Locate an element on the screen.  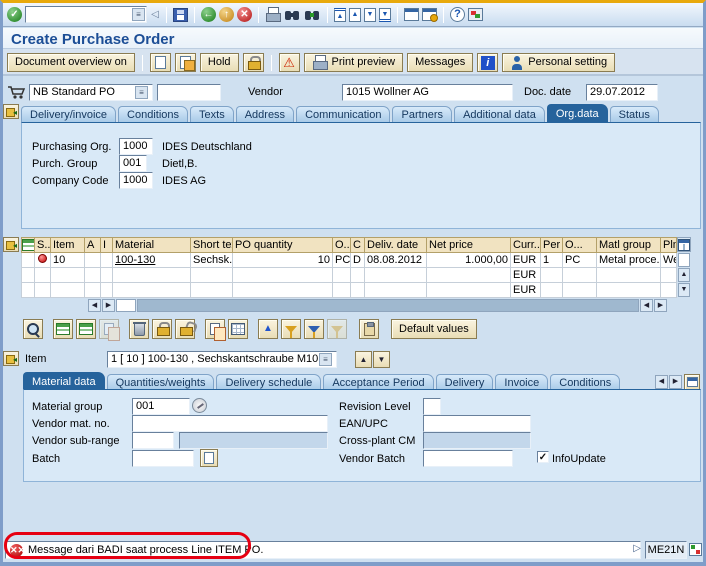
hscroll-right-button: ▶ is located at coordinates (108, 305).